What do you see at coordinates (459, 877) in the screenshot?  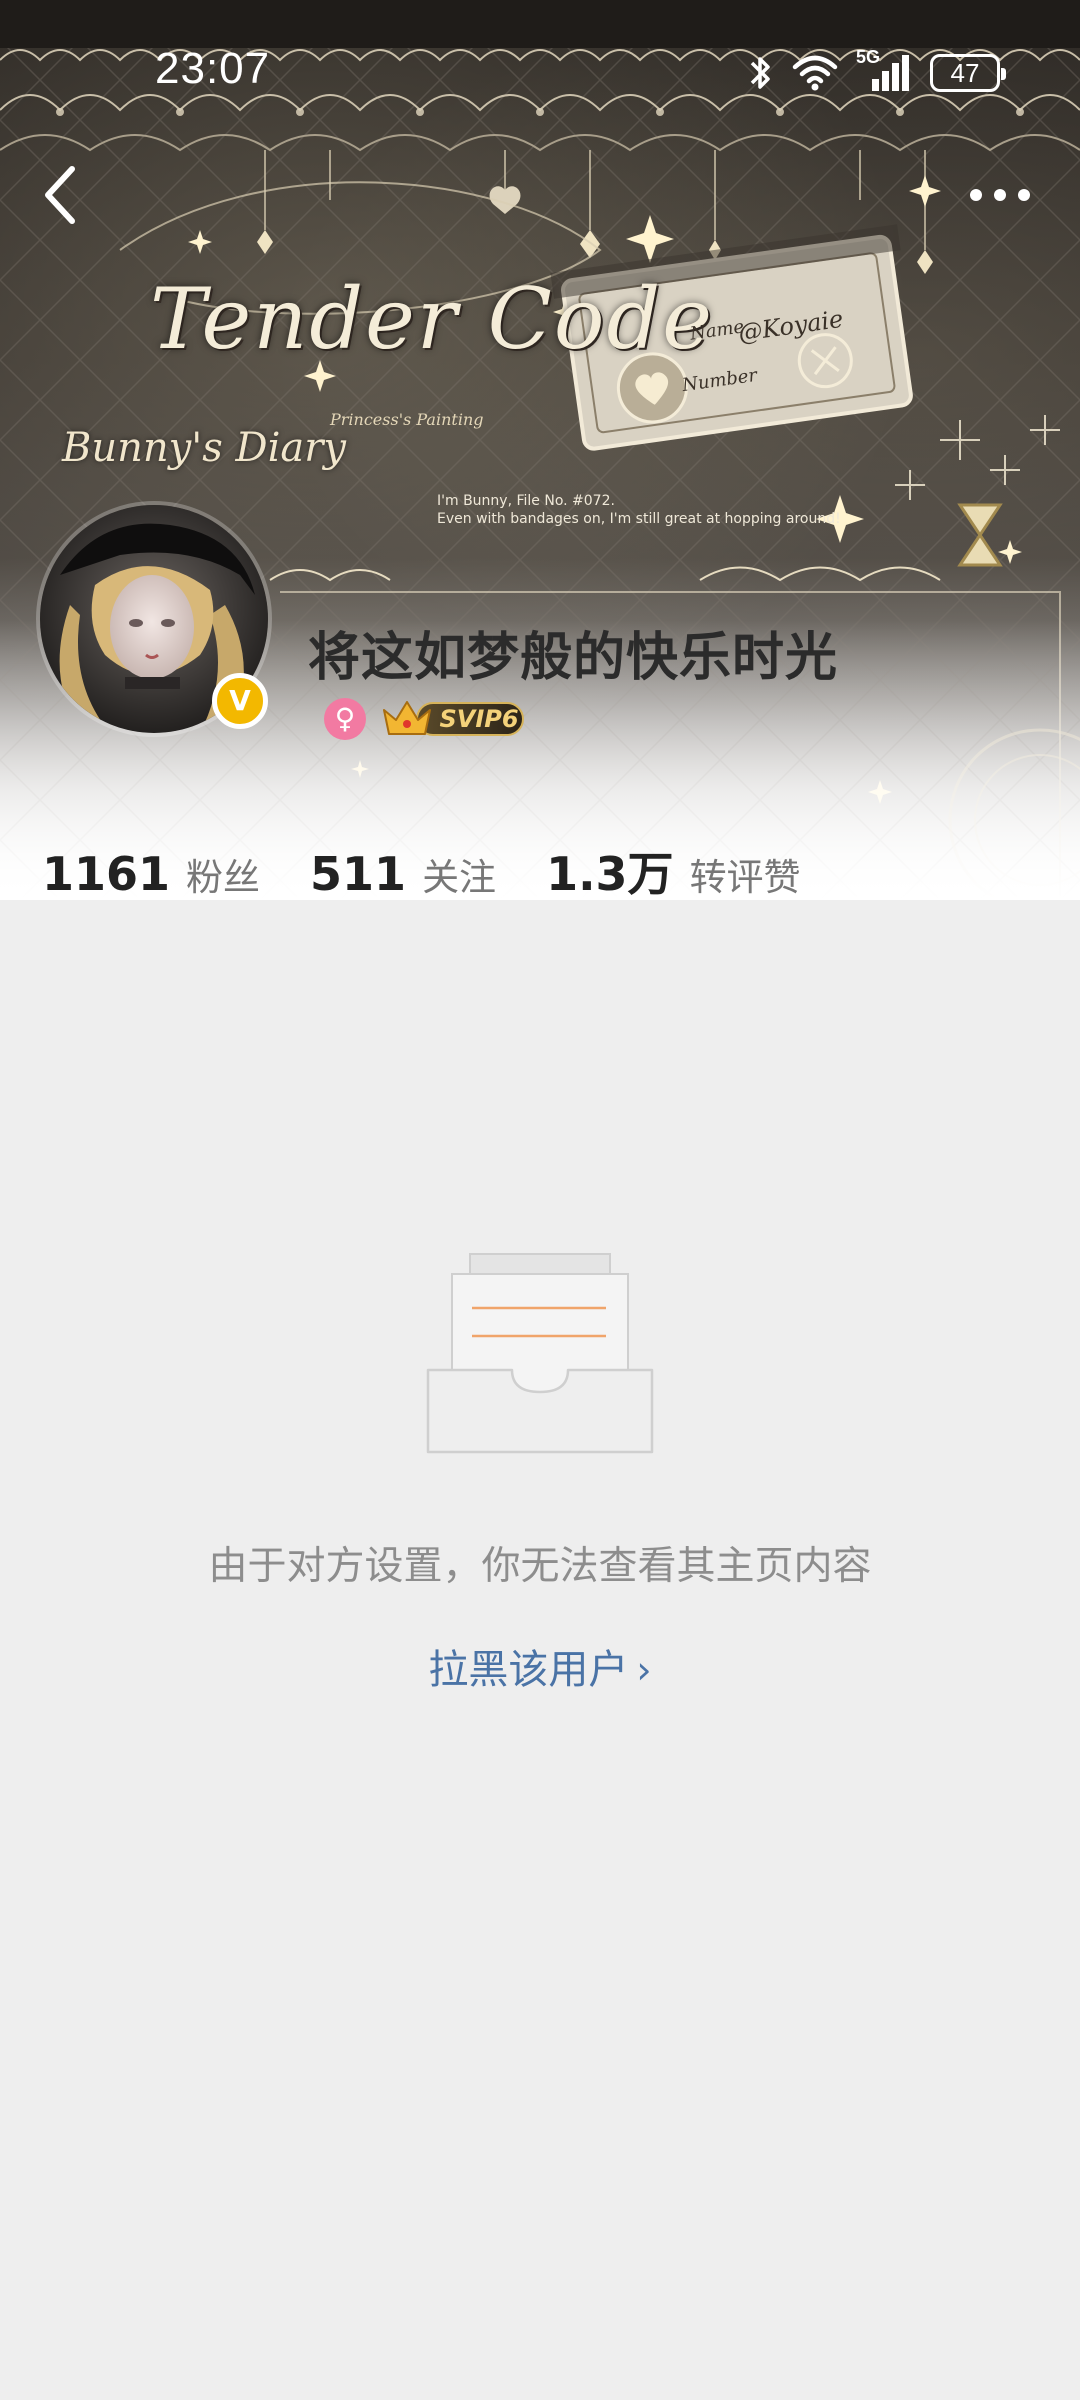 I see `stat-label: 关注` at bounding box center [459, 877].